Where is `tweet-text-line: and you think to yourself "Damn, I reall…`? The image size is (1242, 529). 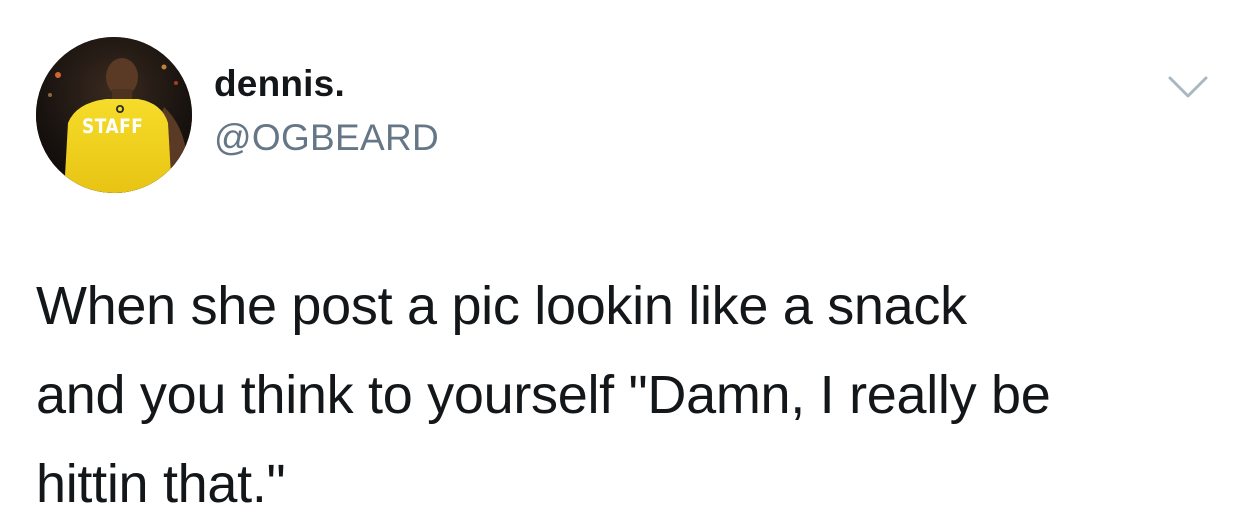
tweet-text-line: and you think to yourself "Damn, I reall… is located at coordinates (543, 395).